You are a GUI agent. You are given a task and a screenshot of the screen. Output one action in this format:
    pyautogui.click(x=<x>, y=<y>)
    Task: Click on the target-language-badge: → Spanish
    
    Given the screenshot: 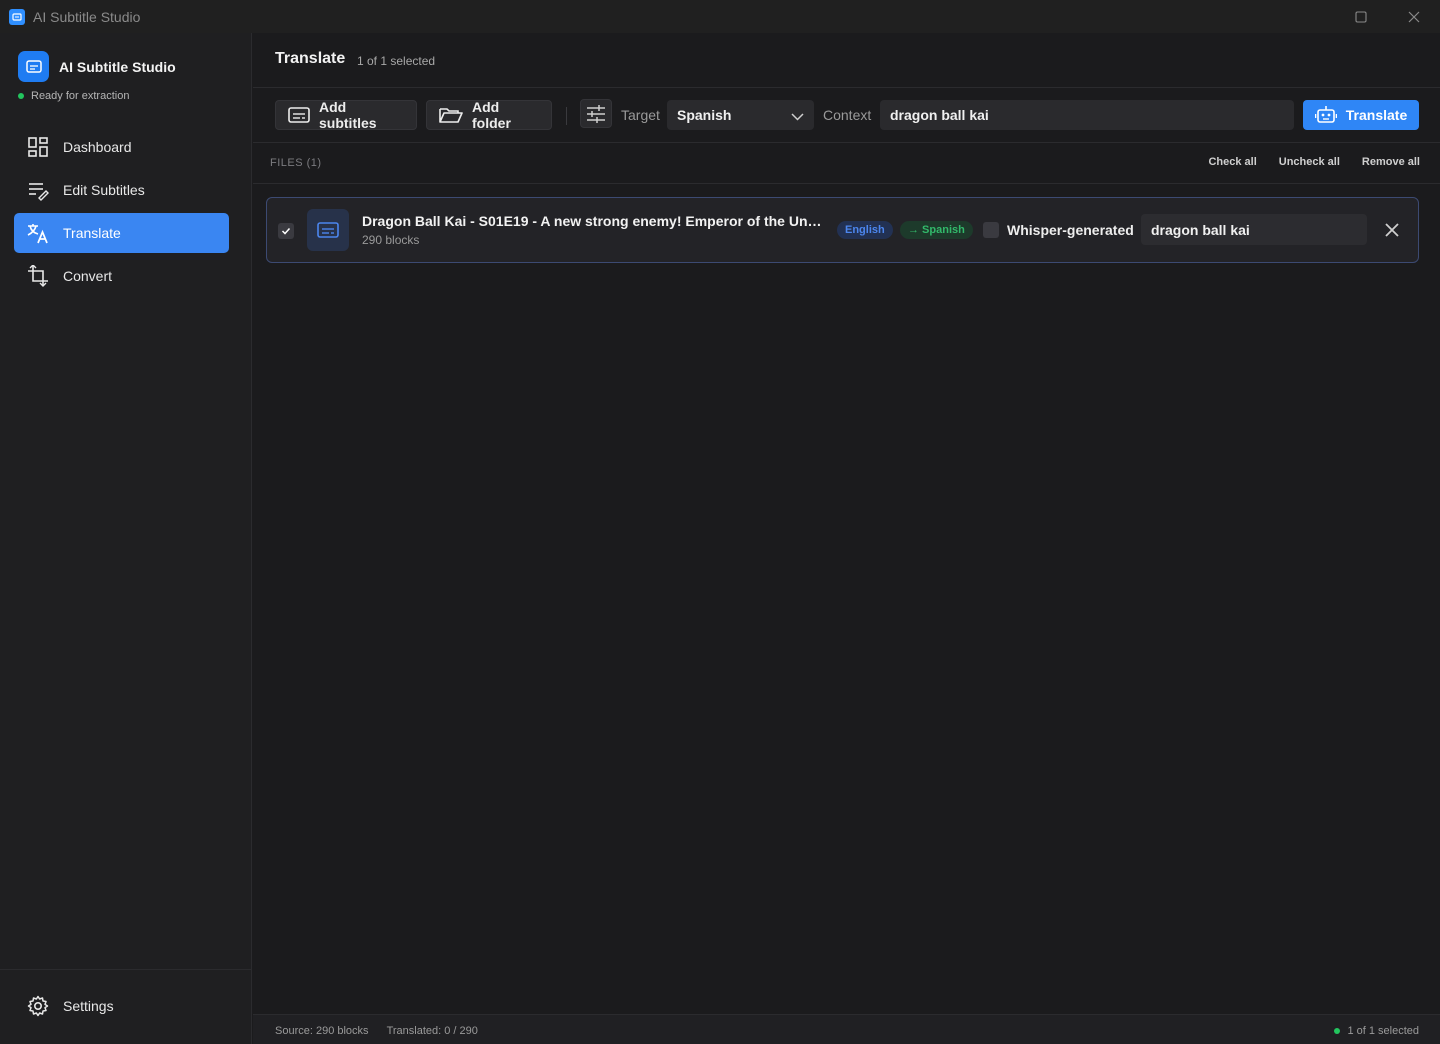 What is the action you would take?
    pyautogui.click(x=936, y=230)
    